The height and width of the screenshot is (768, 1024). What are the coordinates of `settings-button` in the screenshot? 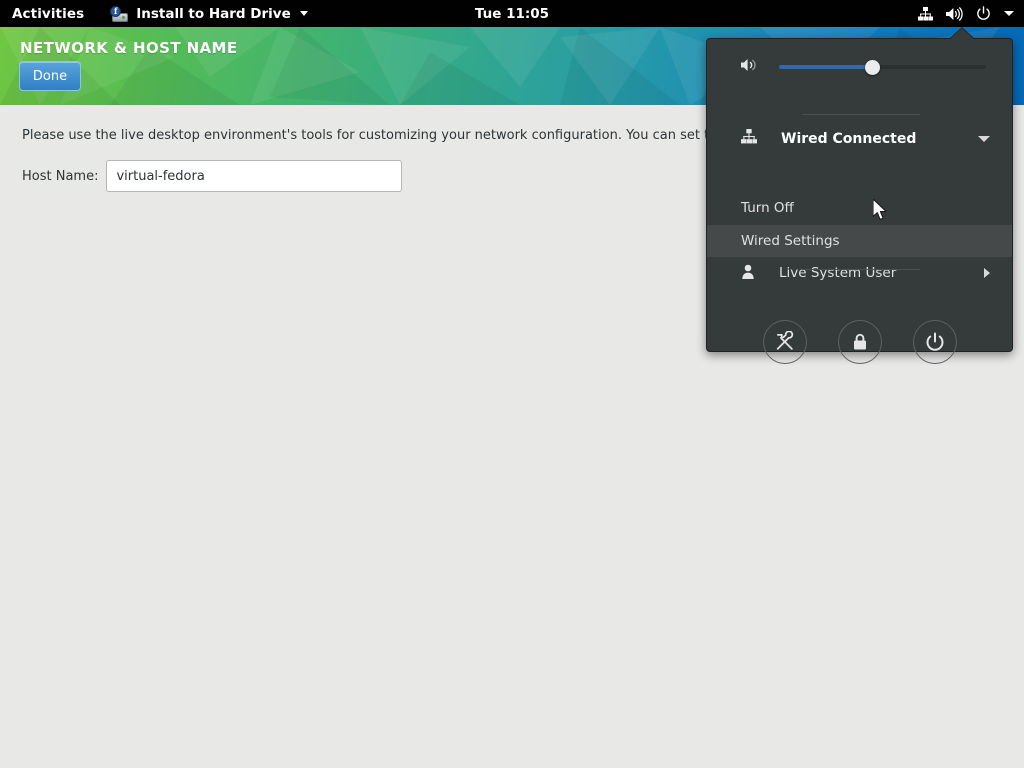 It's located at (784, 342).